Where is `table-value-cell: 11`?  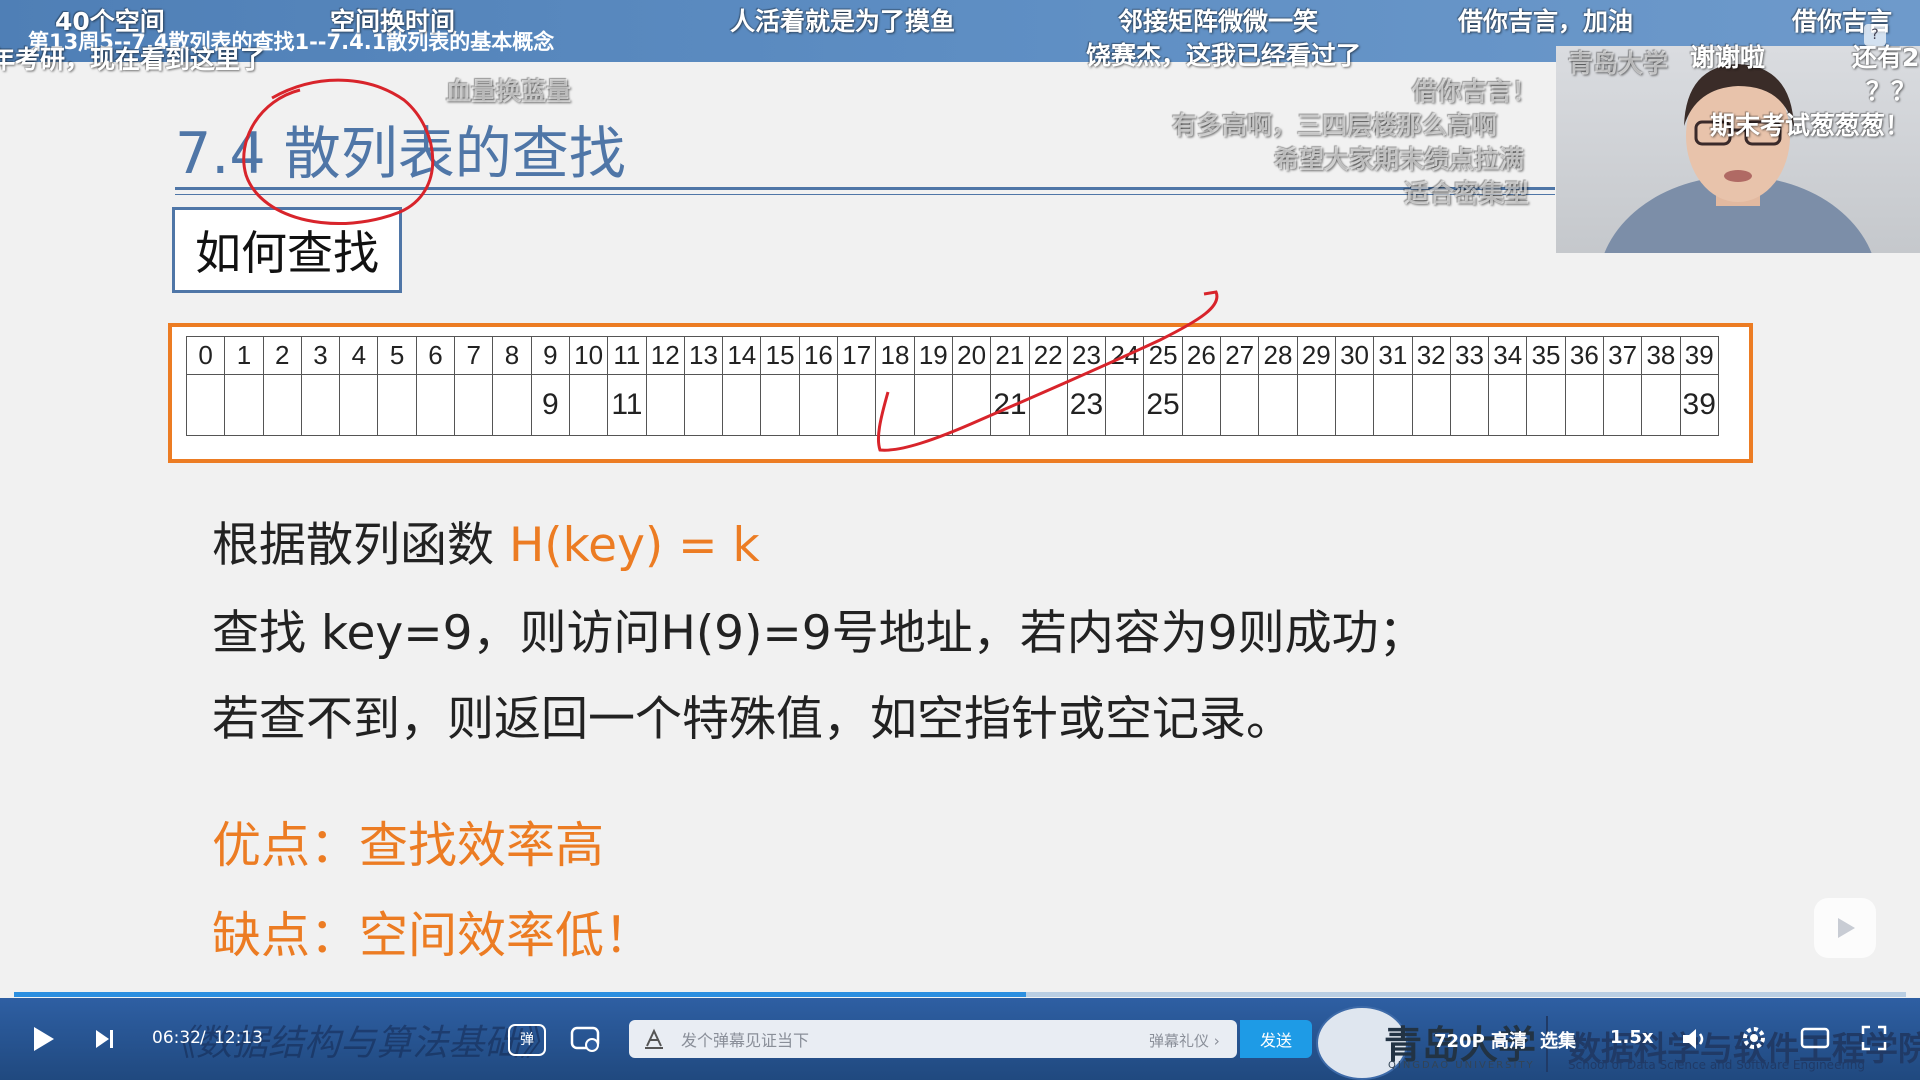
table-value-cell: 11 is located at coordinates (627, 405).